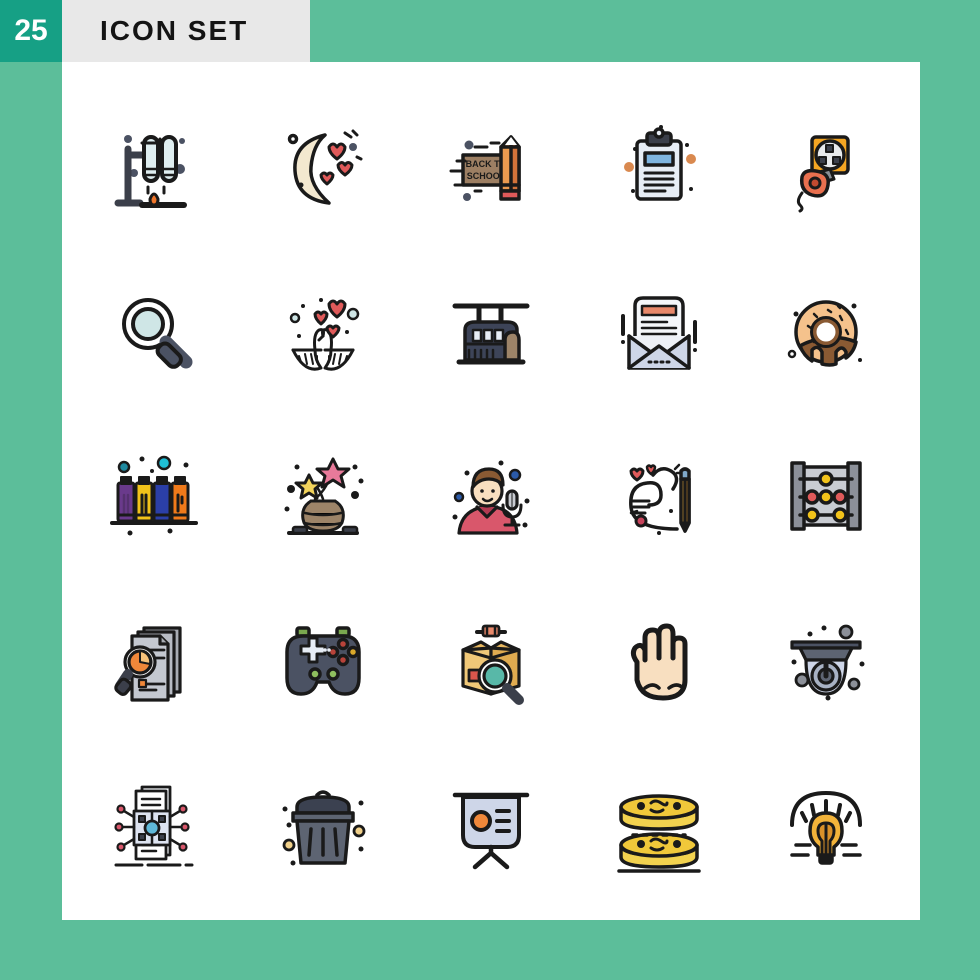 This screenshot has width=980, height=980. I want to click on coin-stack-icon, so click(658, 834).